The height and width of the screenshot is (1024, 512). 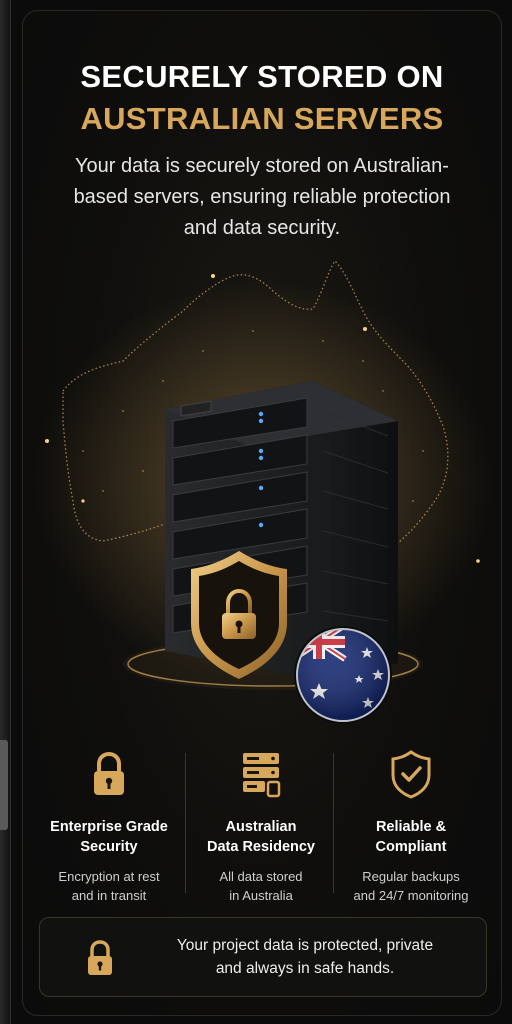 What do you see at coordinates (5, 512) in the screenshot?
I see `side-panel-edge` at bounding box center [5, 512].